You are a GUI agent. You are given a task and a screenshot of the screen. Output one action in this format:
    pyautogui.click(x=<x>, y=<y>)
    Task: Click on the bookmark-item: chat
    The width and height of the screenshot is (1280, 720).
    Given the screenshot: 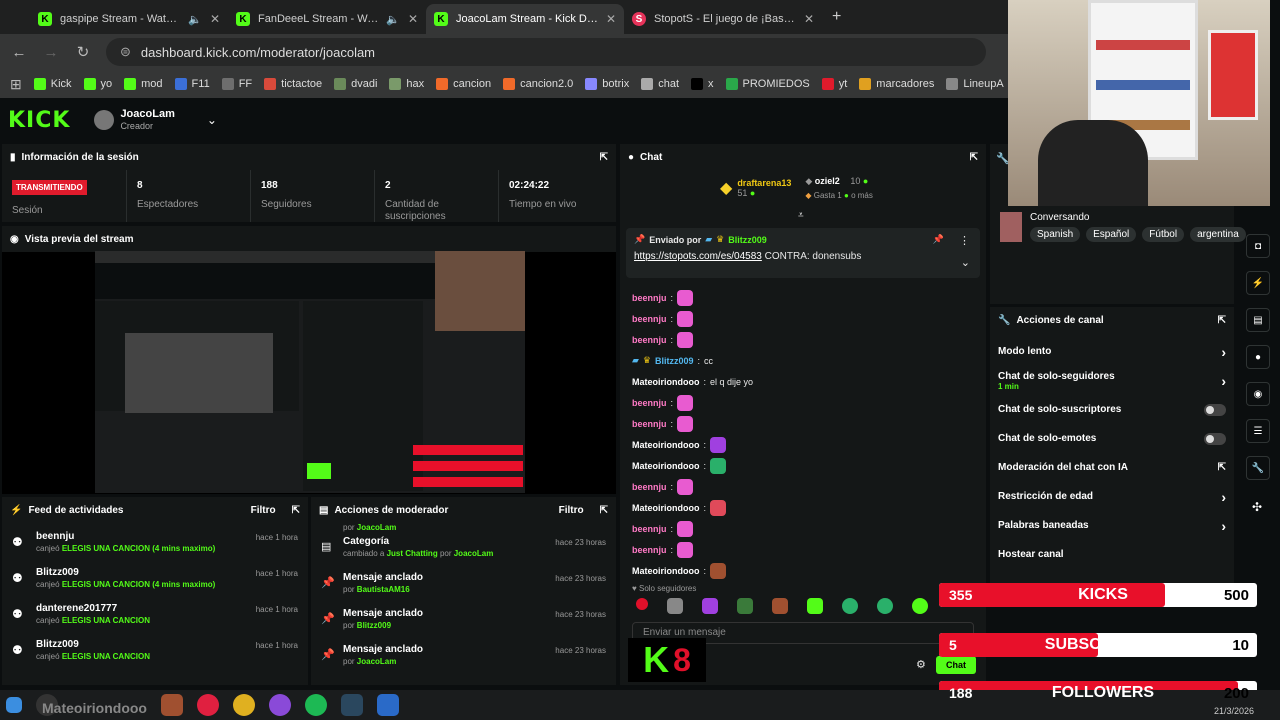 What is the action you would take?
    pyautogui.click(x=660, y=84)
    